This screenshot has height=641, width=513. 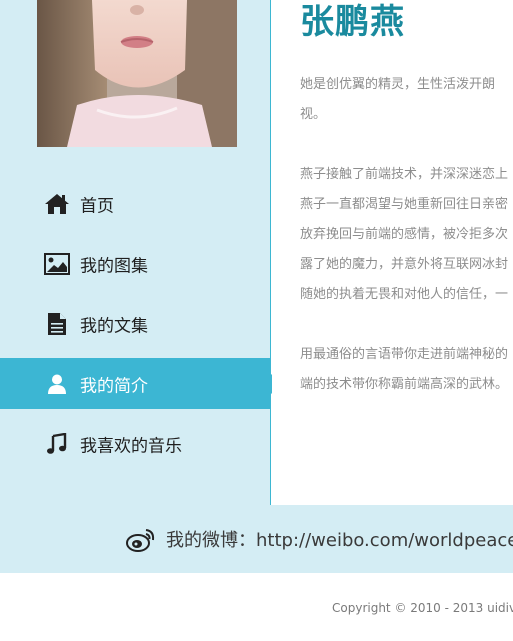 I want to click on bio-line: 燕子接触了前端技术，并深深迷恋上, so click(x=404, y=174).